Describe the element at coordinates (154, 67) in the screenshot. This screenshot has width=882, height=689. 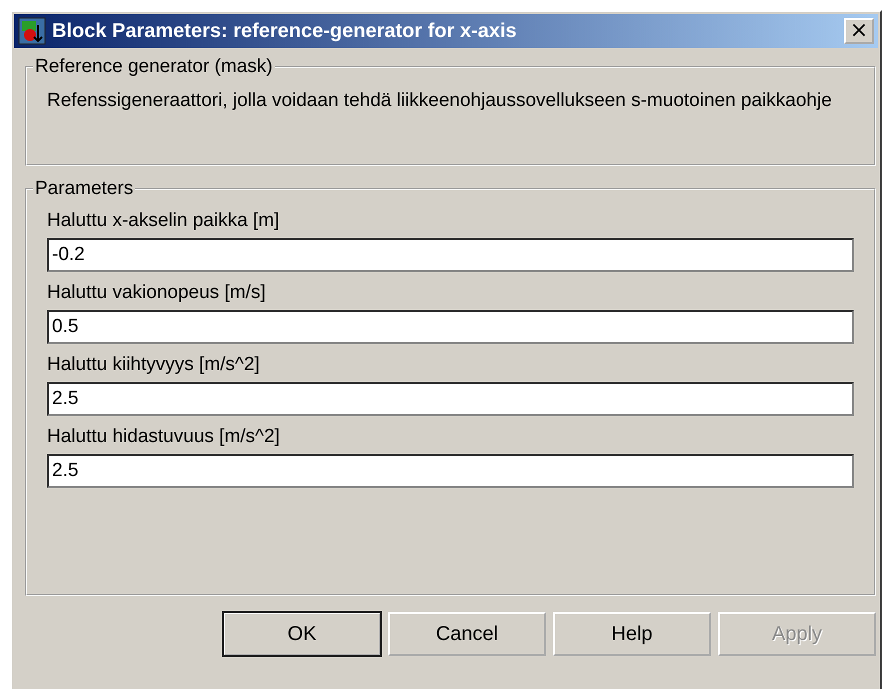
I see `group-legend: Reference generator (mask)` at that location.